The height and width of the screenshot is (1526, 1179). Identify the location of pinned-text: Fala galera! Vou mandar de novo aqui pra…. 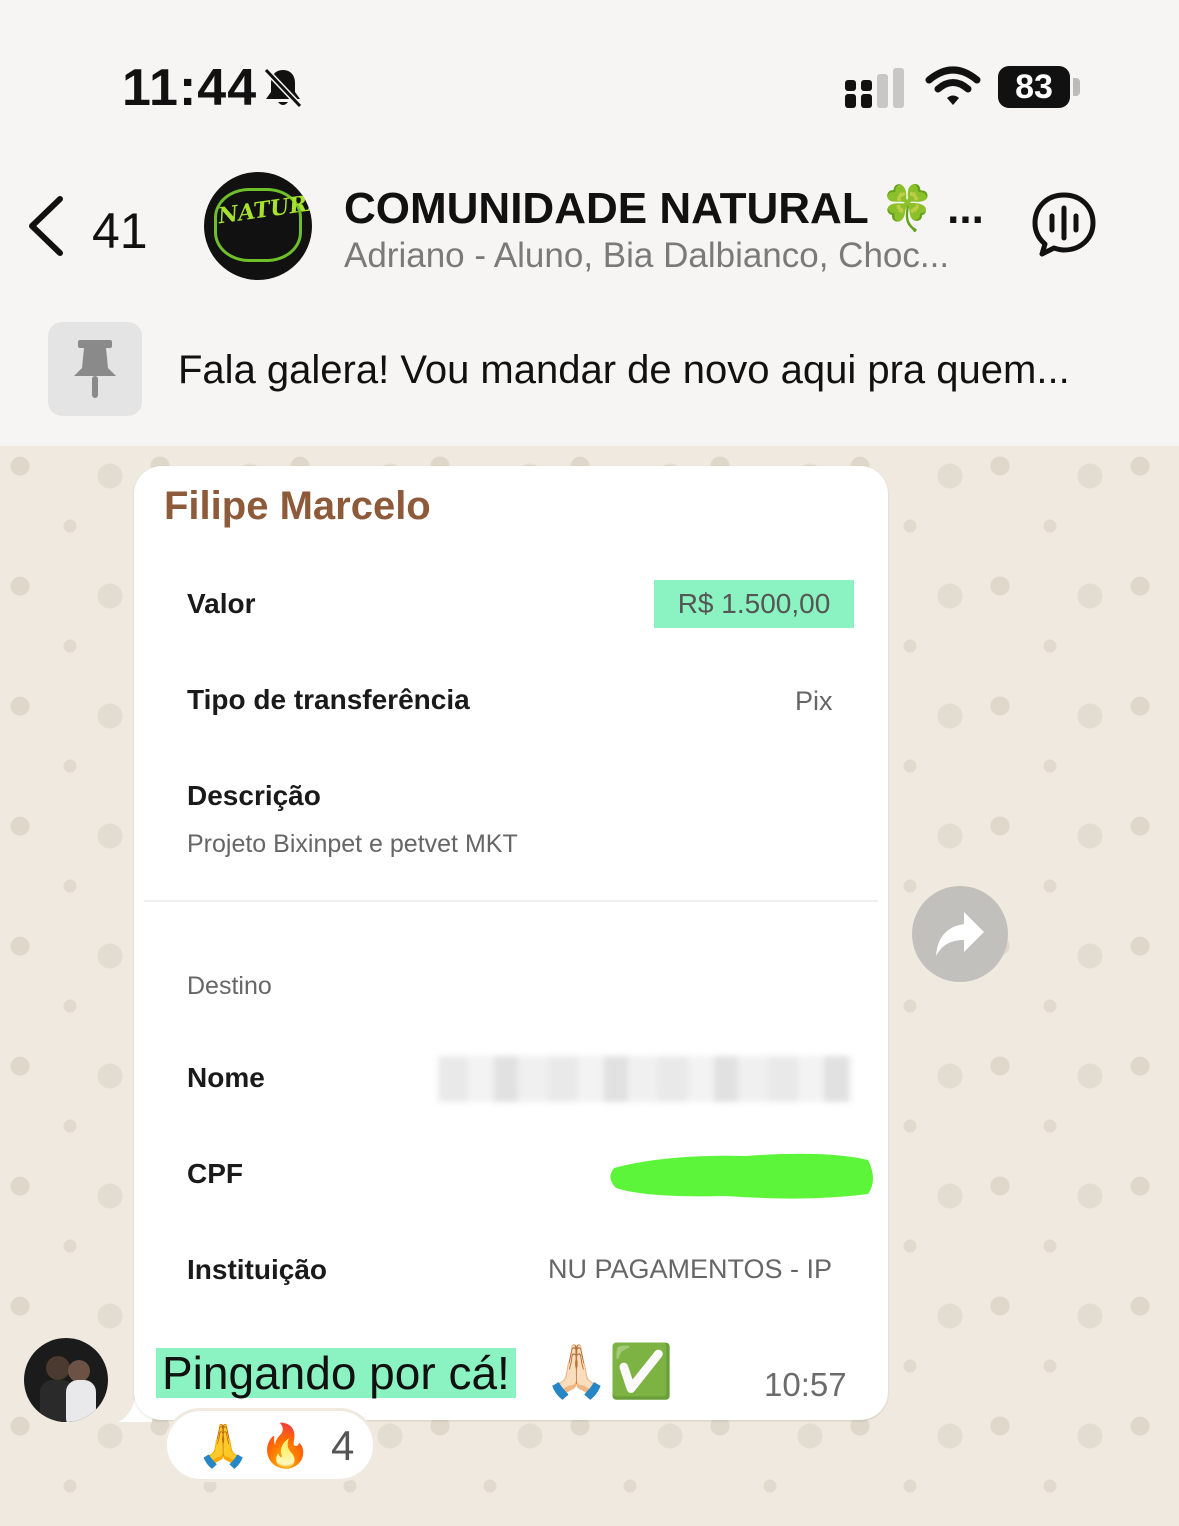
(624, 370).